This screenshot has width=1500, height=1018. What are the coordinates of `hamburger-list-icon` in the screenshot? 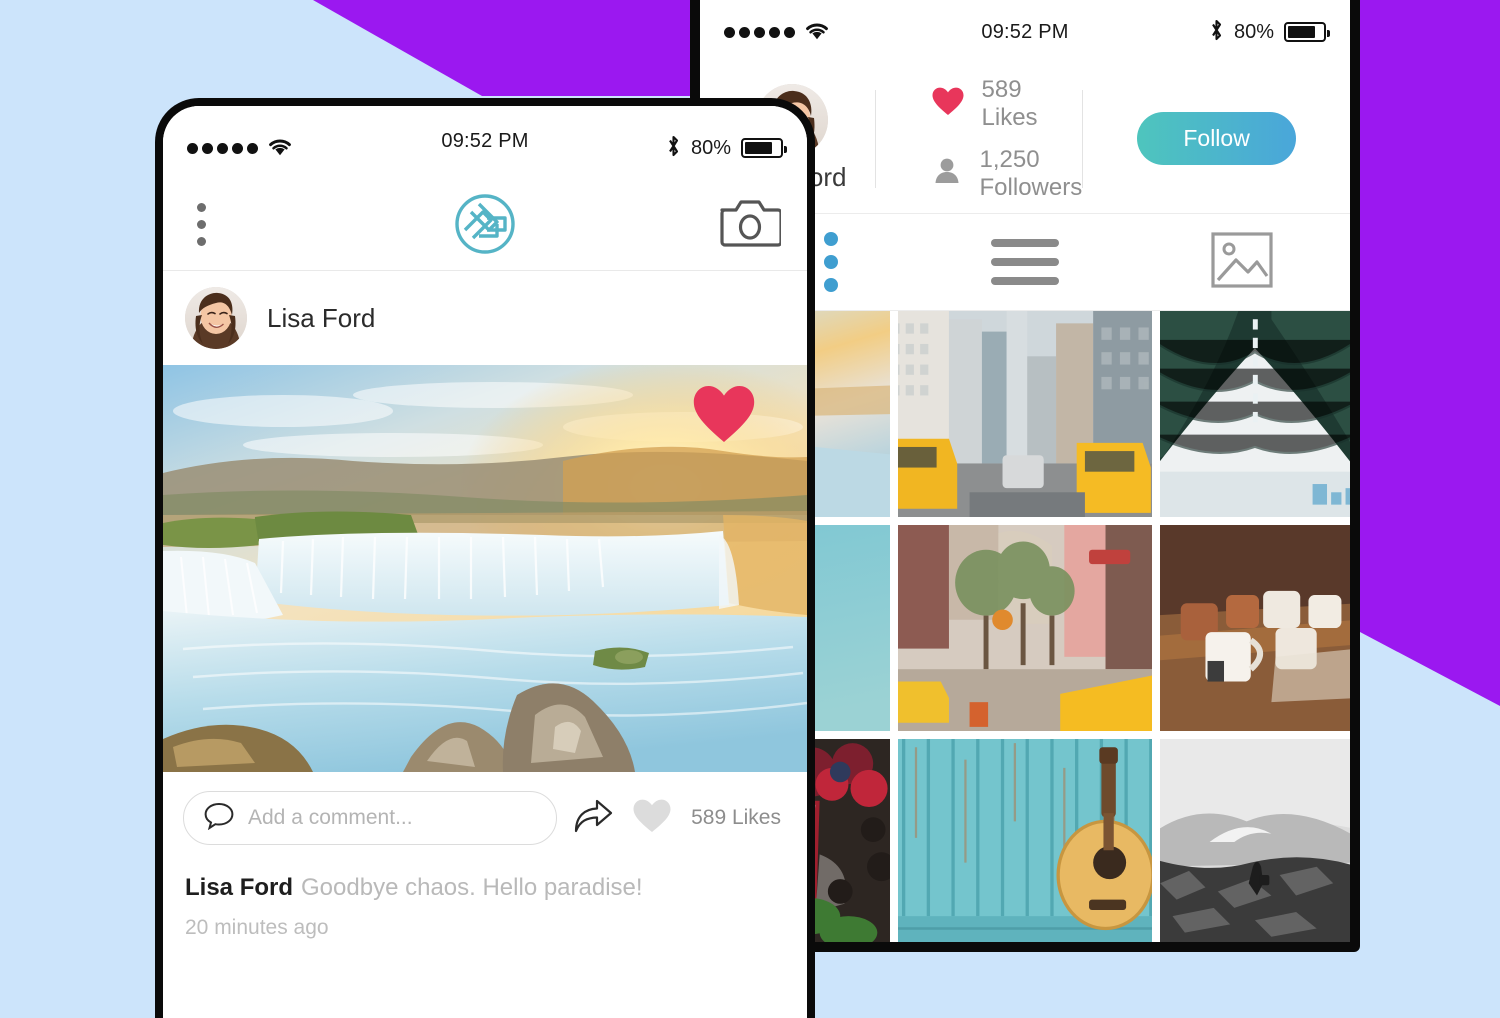 It's located at (1025, 262).